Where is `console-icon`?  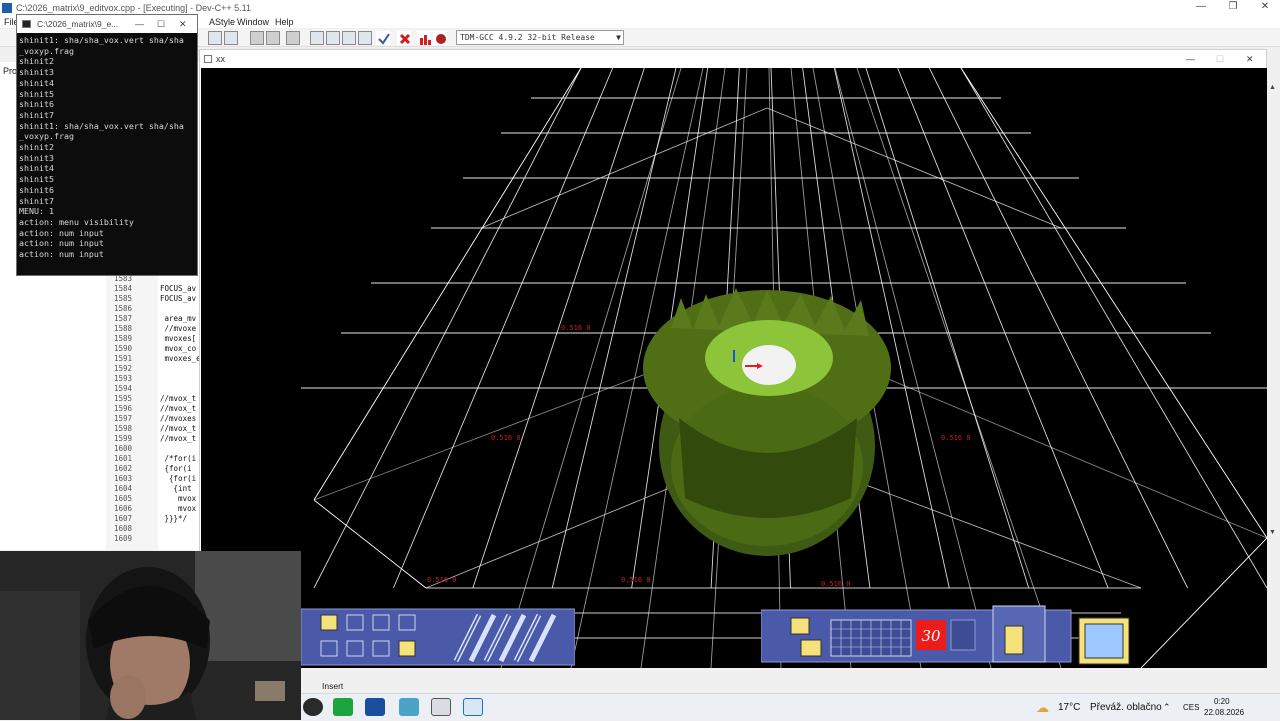 console-icon is located at coordinates (26, 24).